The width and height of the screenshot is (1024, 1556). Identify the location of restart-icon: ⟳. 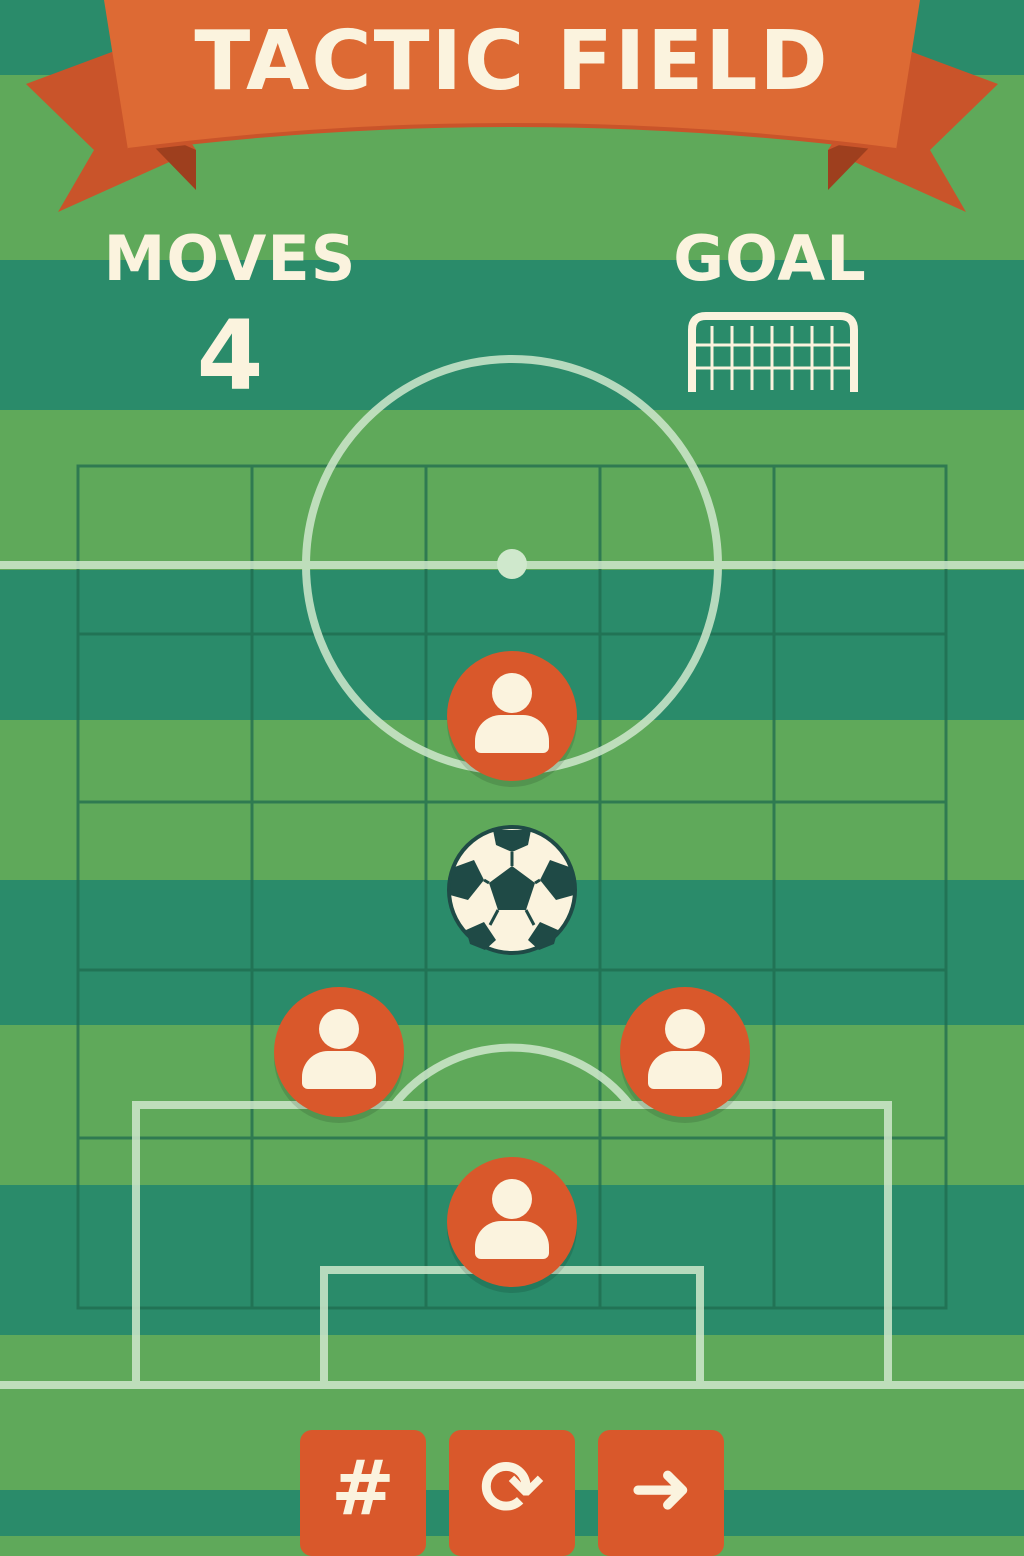
(512, 1487).